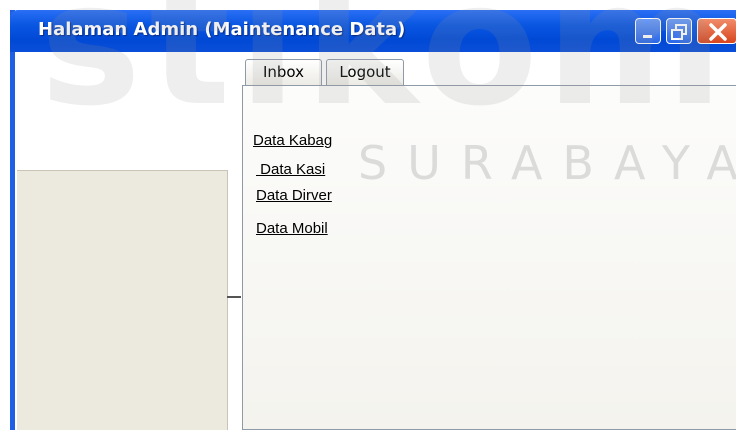  I want to click on close-button, so click(716, 31).